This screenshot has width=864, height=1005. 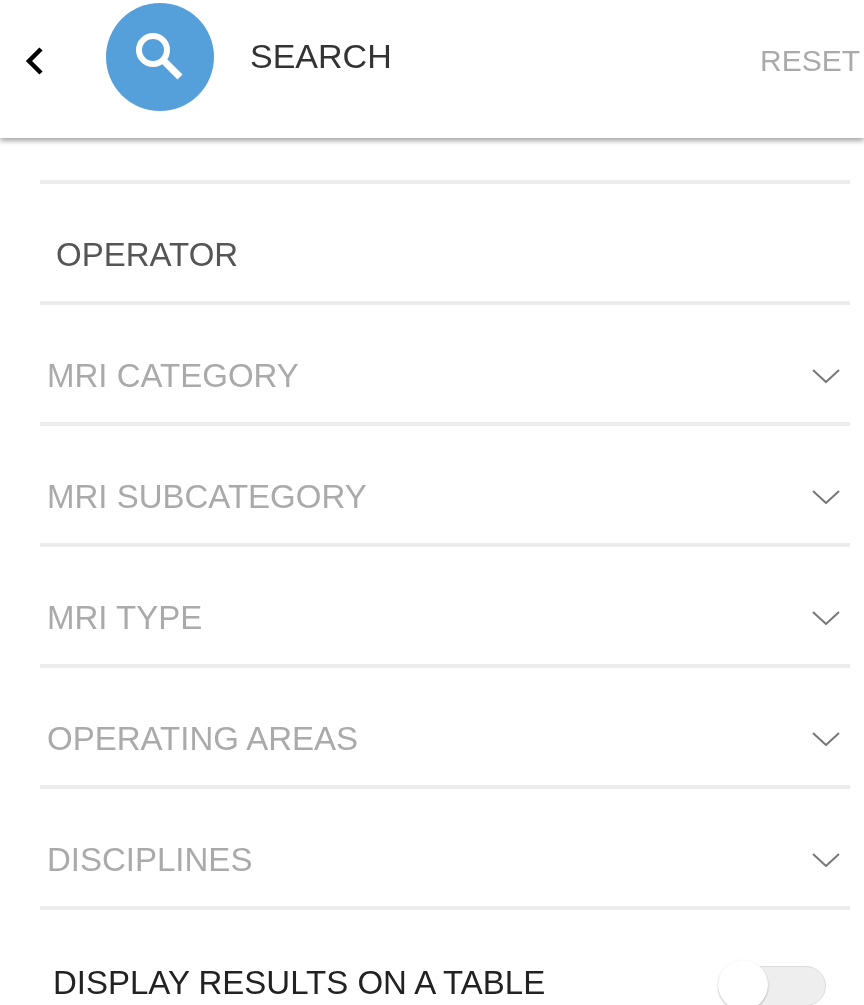 I want to click on toggle-switch, so click(x=772, y=982).